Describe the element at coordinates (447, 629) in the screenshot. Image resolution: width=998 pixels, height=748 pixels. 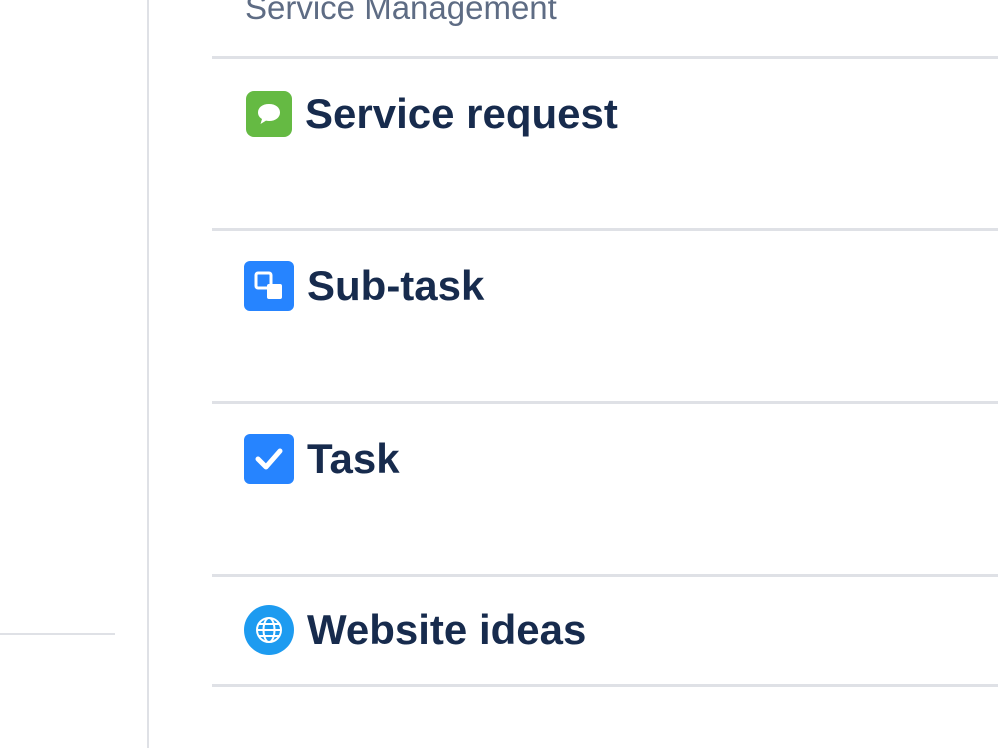
I see `issue-type-label: Website ideas` at that location.